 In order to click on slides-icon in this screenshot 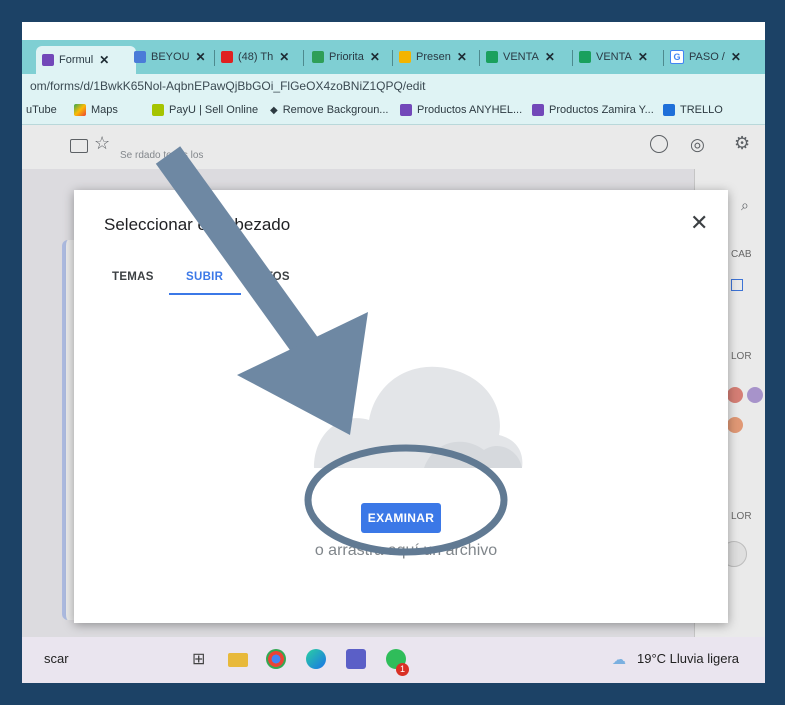, I will do `click(405, 57)`.